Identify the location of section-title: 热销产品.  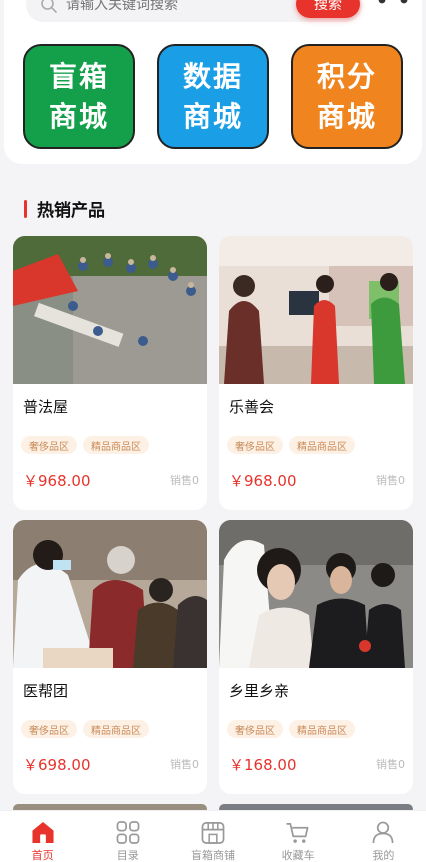
(71, 211).